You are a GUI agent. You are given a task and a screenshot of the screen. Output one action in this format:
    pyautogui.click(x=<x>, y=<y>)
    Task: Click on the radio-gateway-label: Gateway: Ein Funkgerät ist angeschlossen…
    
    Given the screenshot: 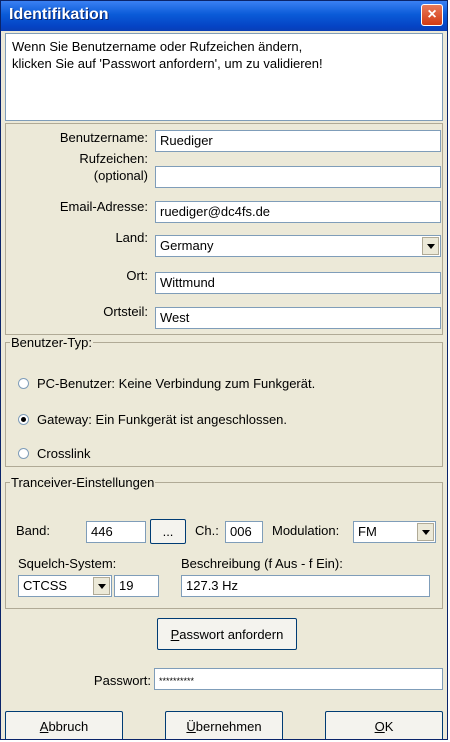 What is the action you would take?
    pyautogui.click(x=162, y=419)
    